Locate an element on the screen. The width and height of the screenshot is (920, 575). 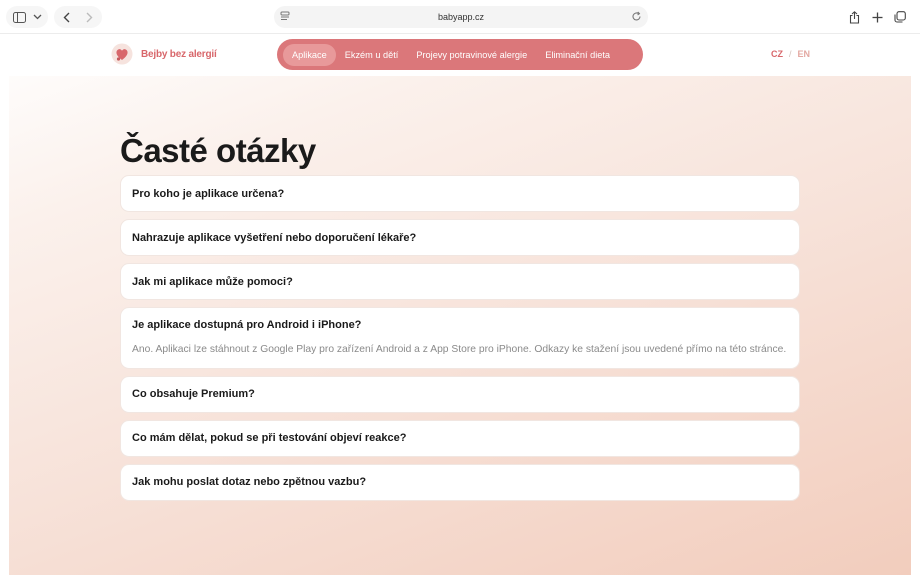
address-bar: babyapp.cz is located at coordinates (461, 17).